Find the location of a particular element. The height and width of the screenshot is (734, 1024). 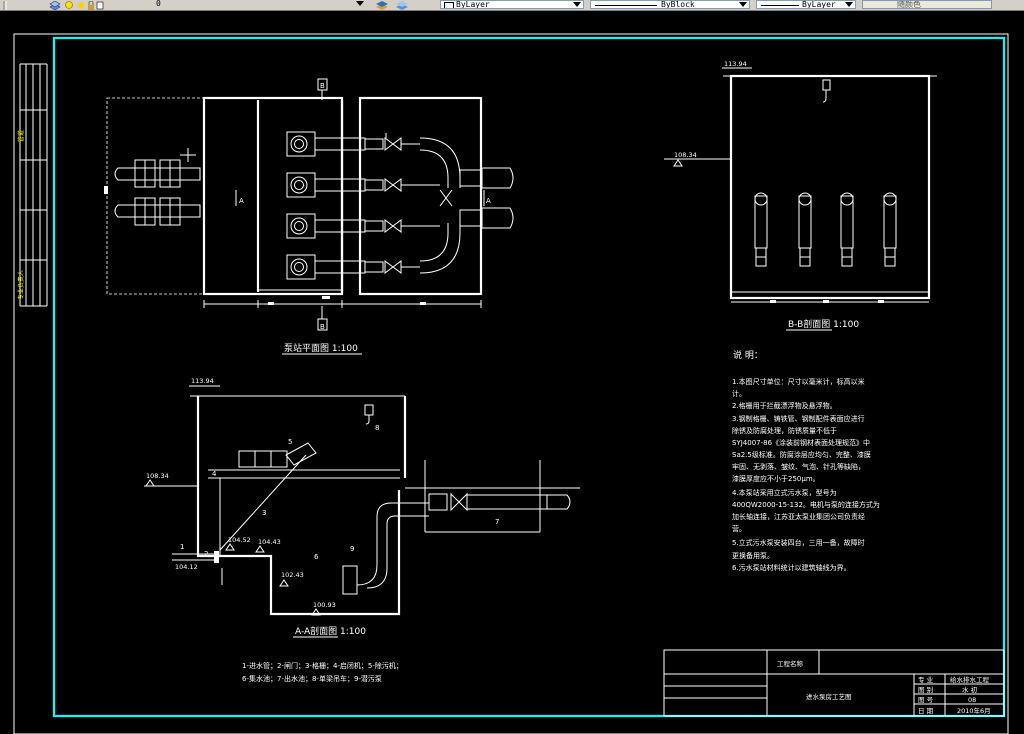

plan-marker-a-left: A is located at coordinates (241, 201).